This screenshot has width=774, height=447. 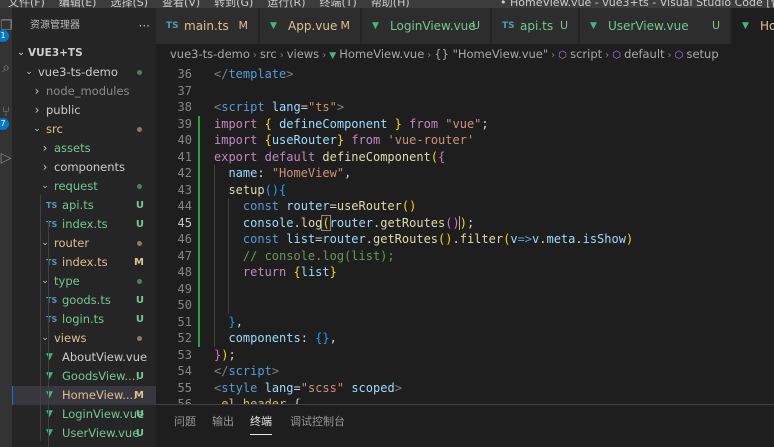 What do you see at coordinates (84, 148) in the screenshot?
I see `folder-row: › assets` at bounding box center [84, 148].